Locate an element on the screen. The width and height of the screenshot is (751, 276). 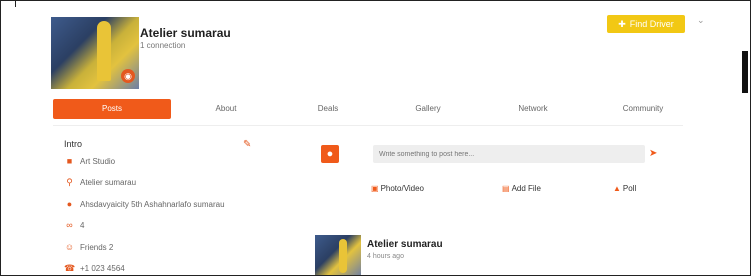
about-row-text: Friends 2 is located at coordinates (97, 247).